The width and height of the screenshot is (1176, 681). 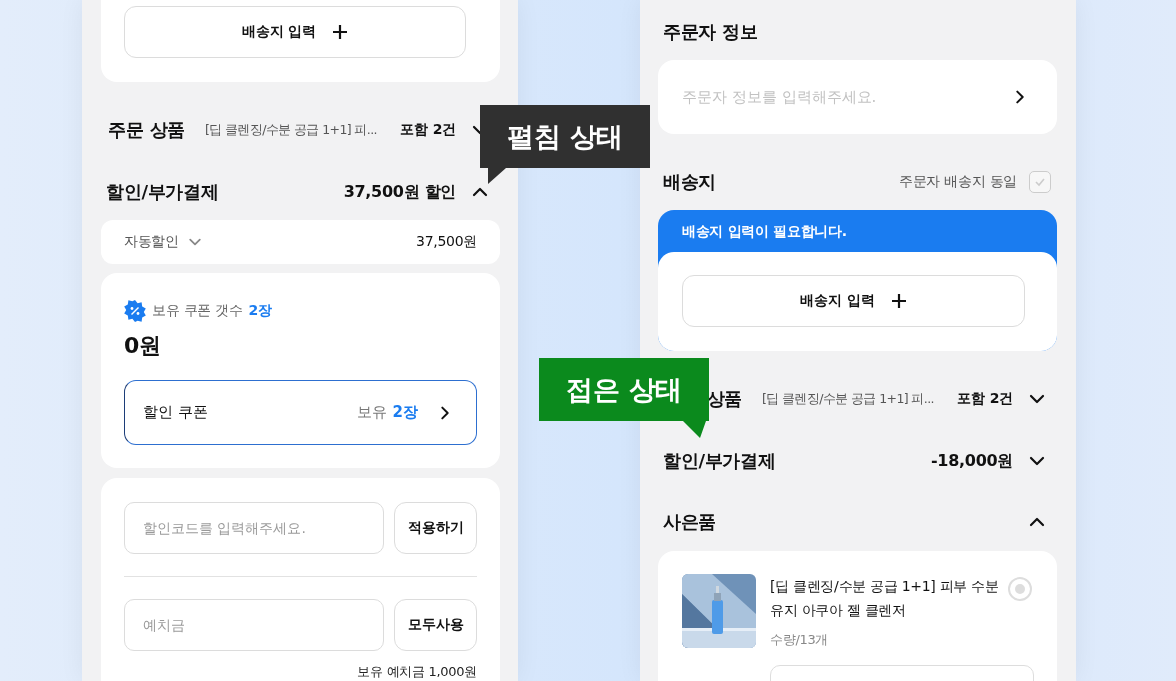 I want to click on radio-button, so click(x=1020, y=589).